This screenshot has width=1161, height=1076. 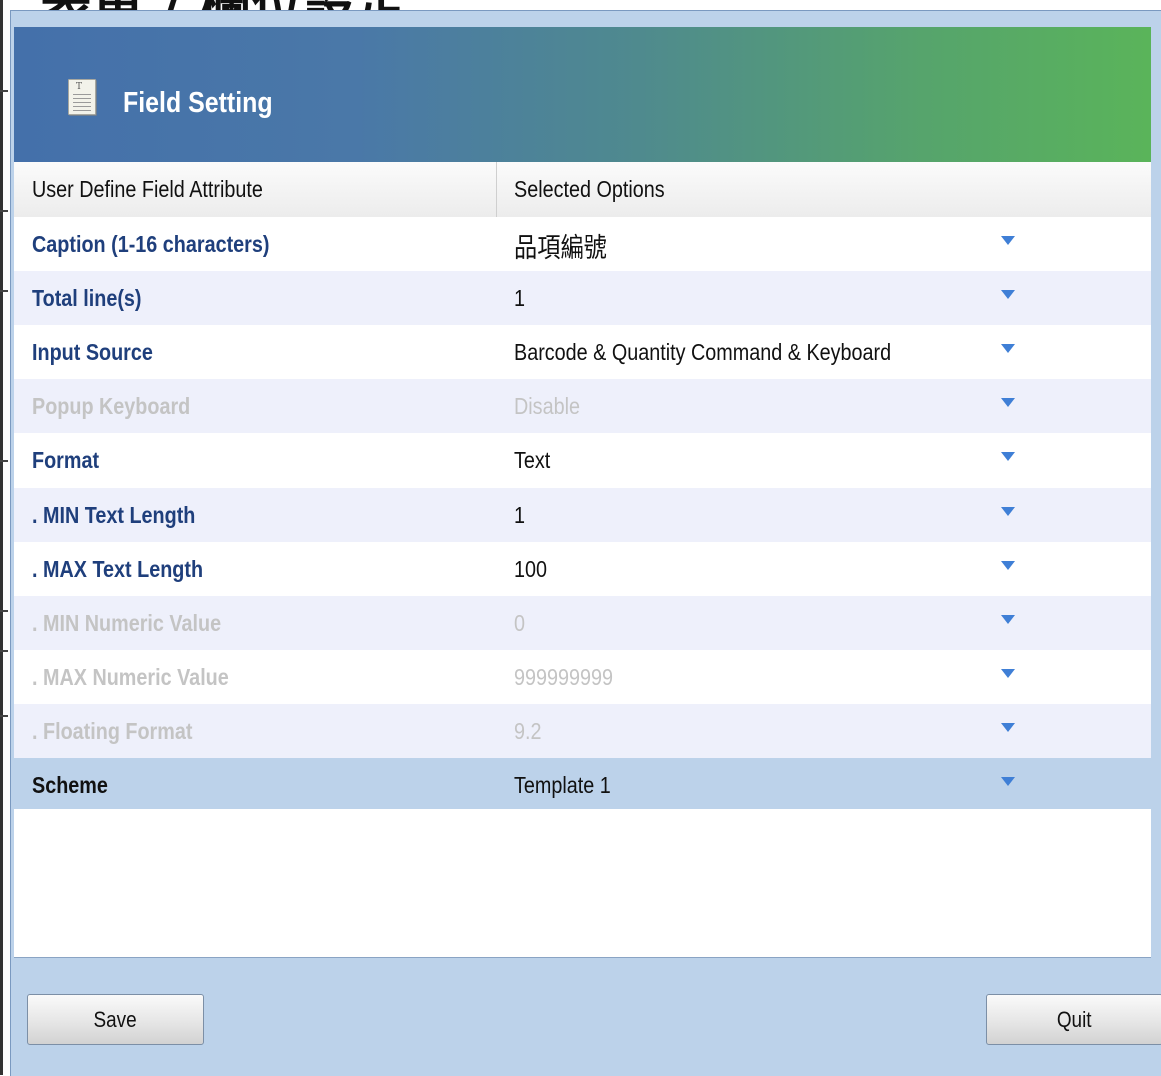 I want to click on attribute-label: . Floating Format, so click(x=112, y=731).